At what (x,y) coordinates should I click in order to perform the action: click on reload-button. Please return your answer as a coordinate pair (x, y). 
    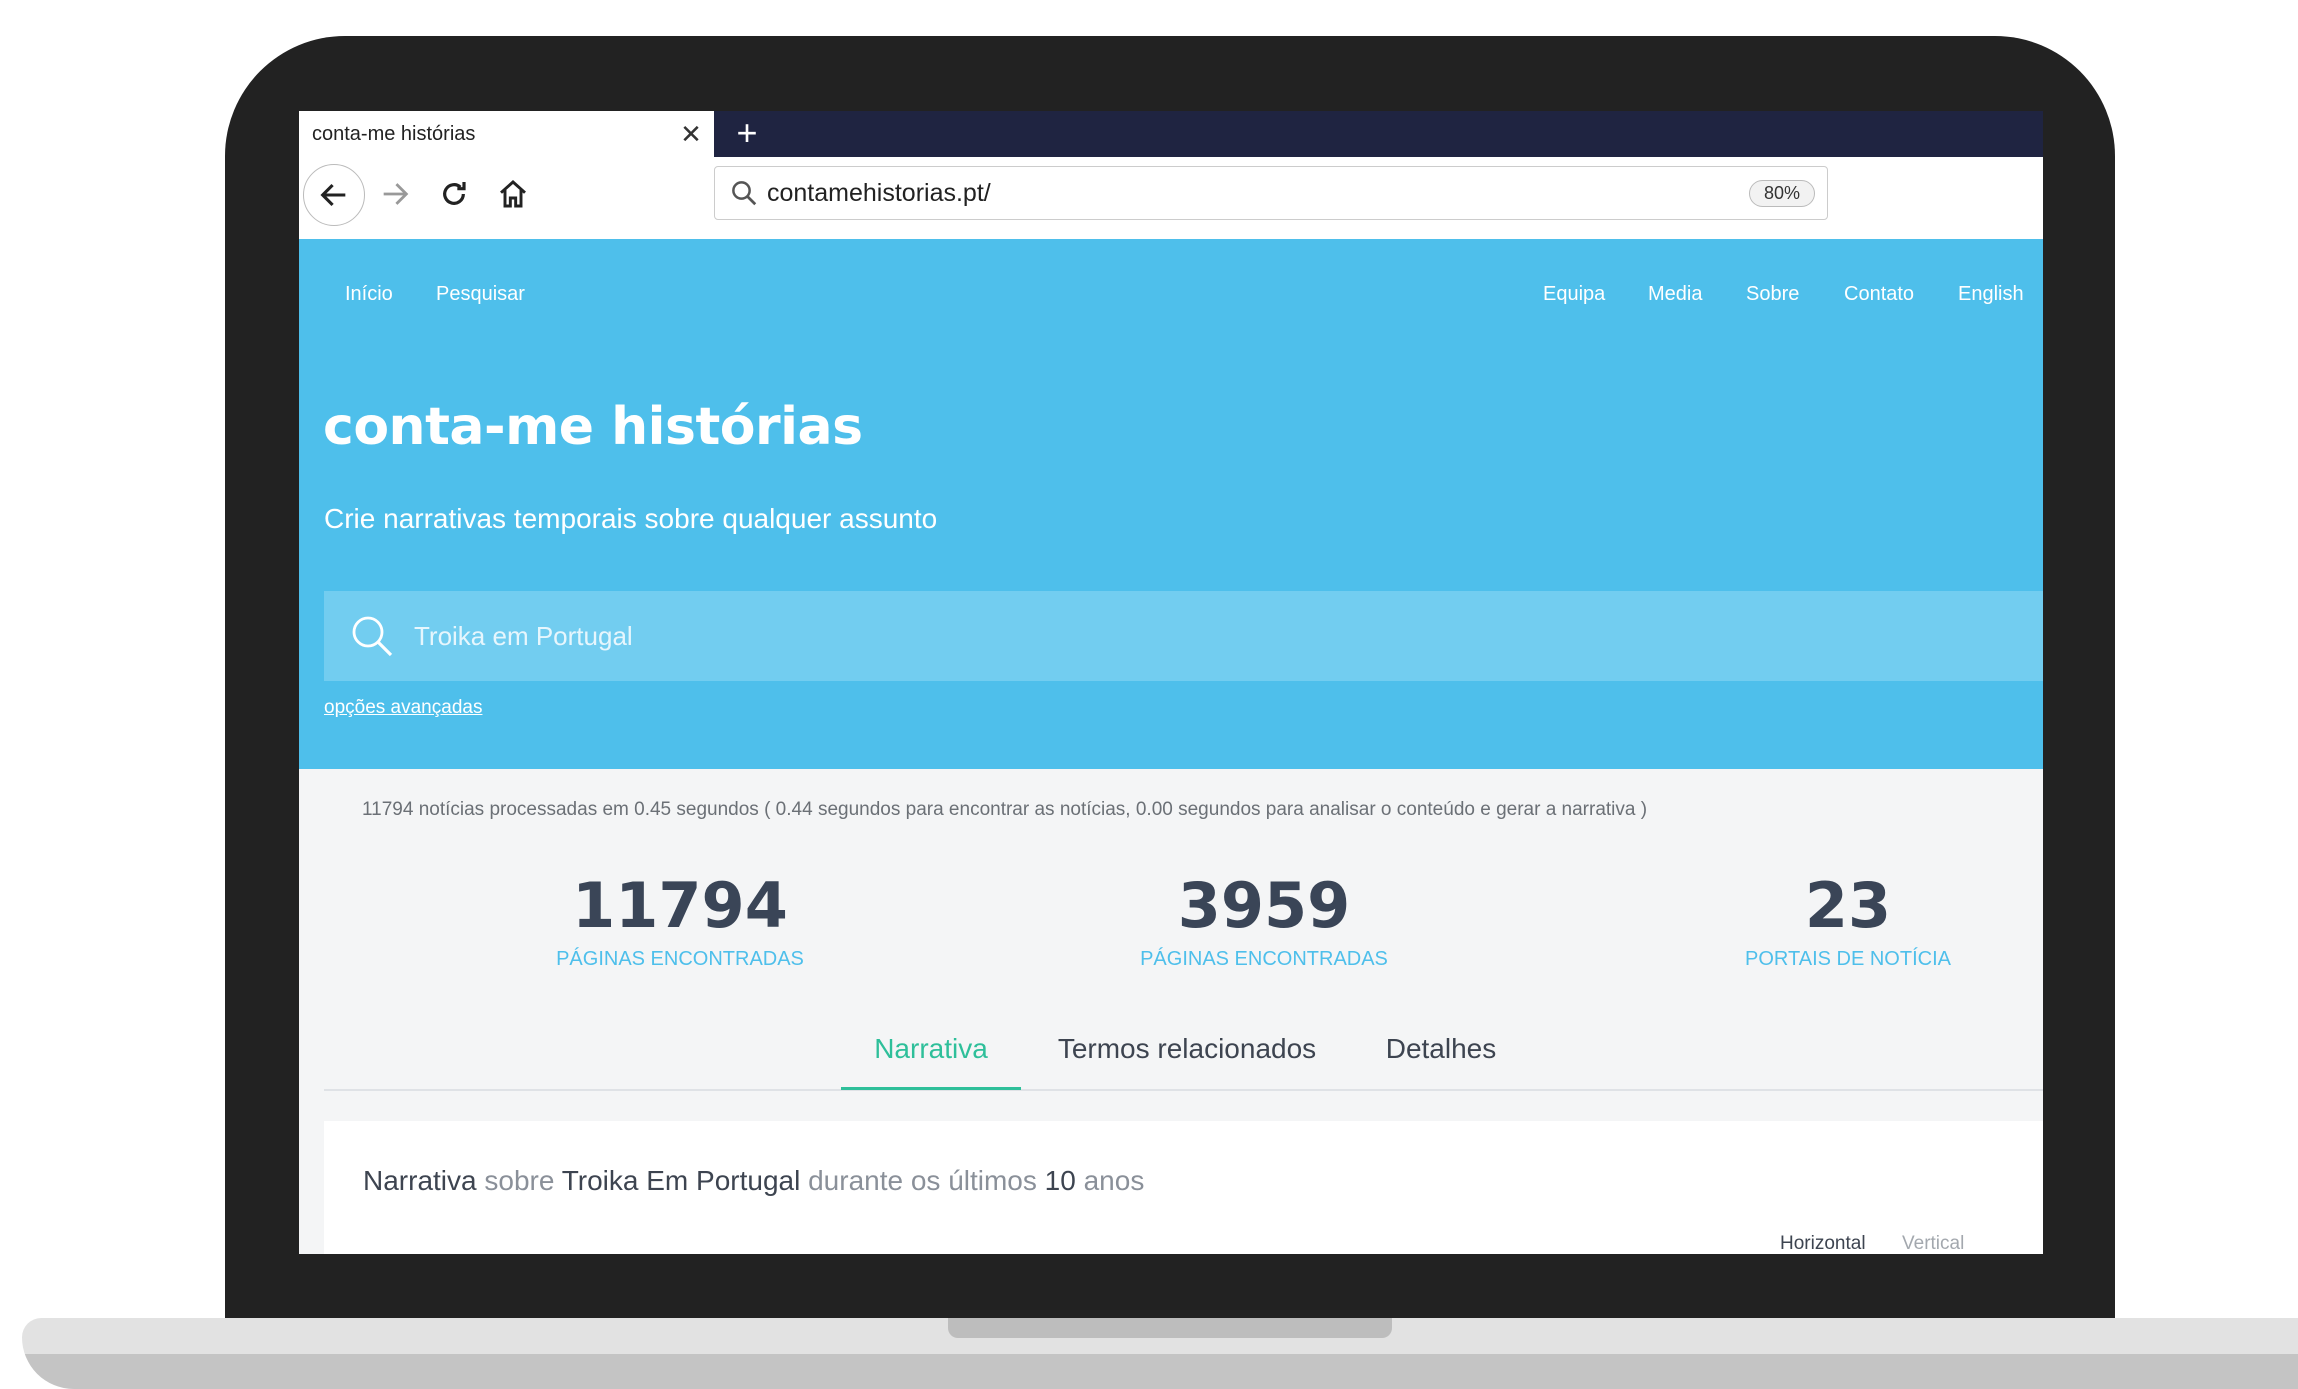
    Looking at the image, I should click on (454, 194).